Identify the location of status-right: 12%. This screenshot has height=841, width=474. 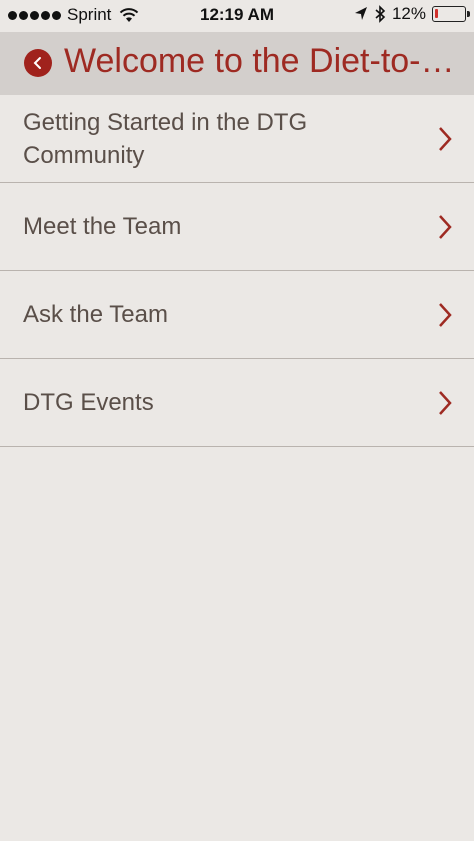
(412, 14).